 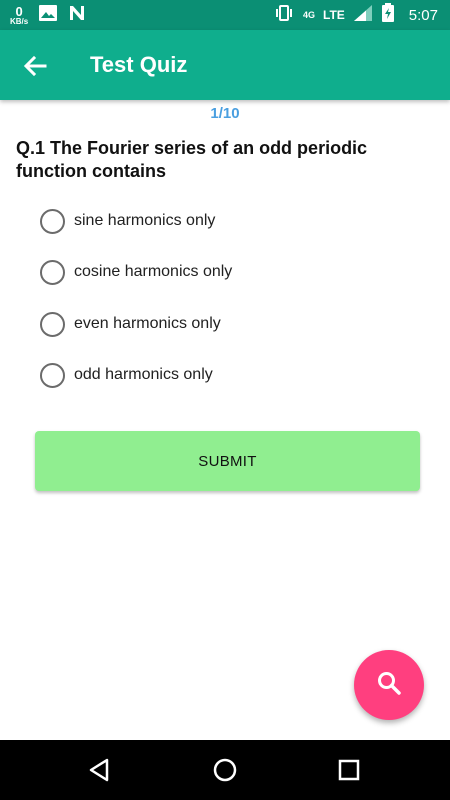 I want to click on status-time: 5:07, so click(x=423, y=15).